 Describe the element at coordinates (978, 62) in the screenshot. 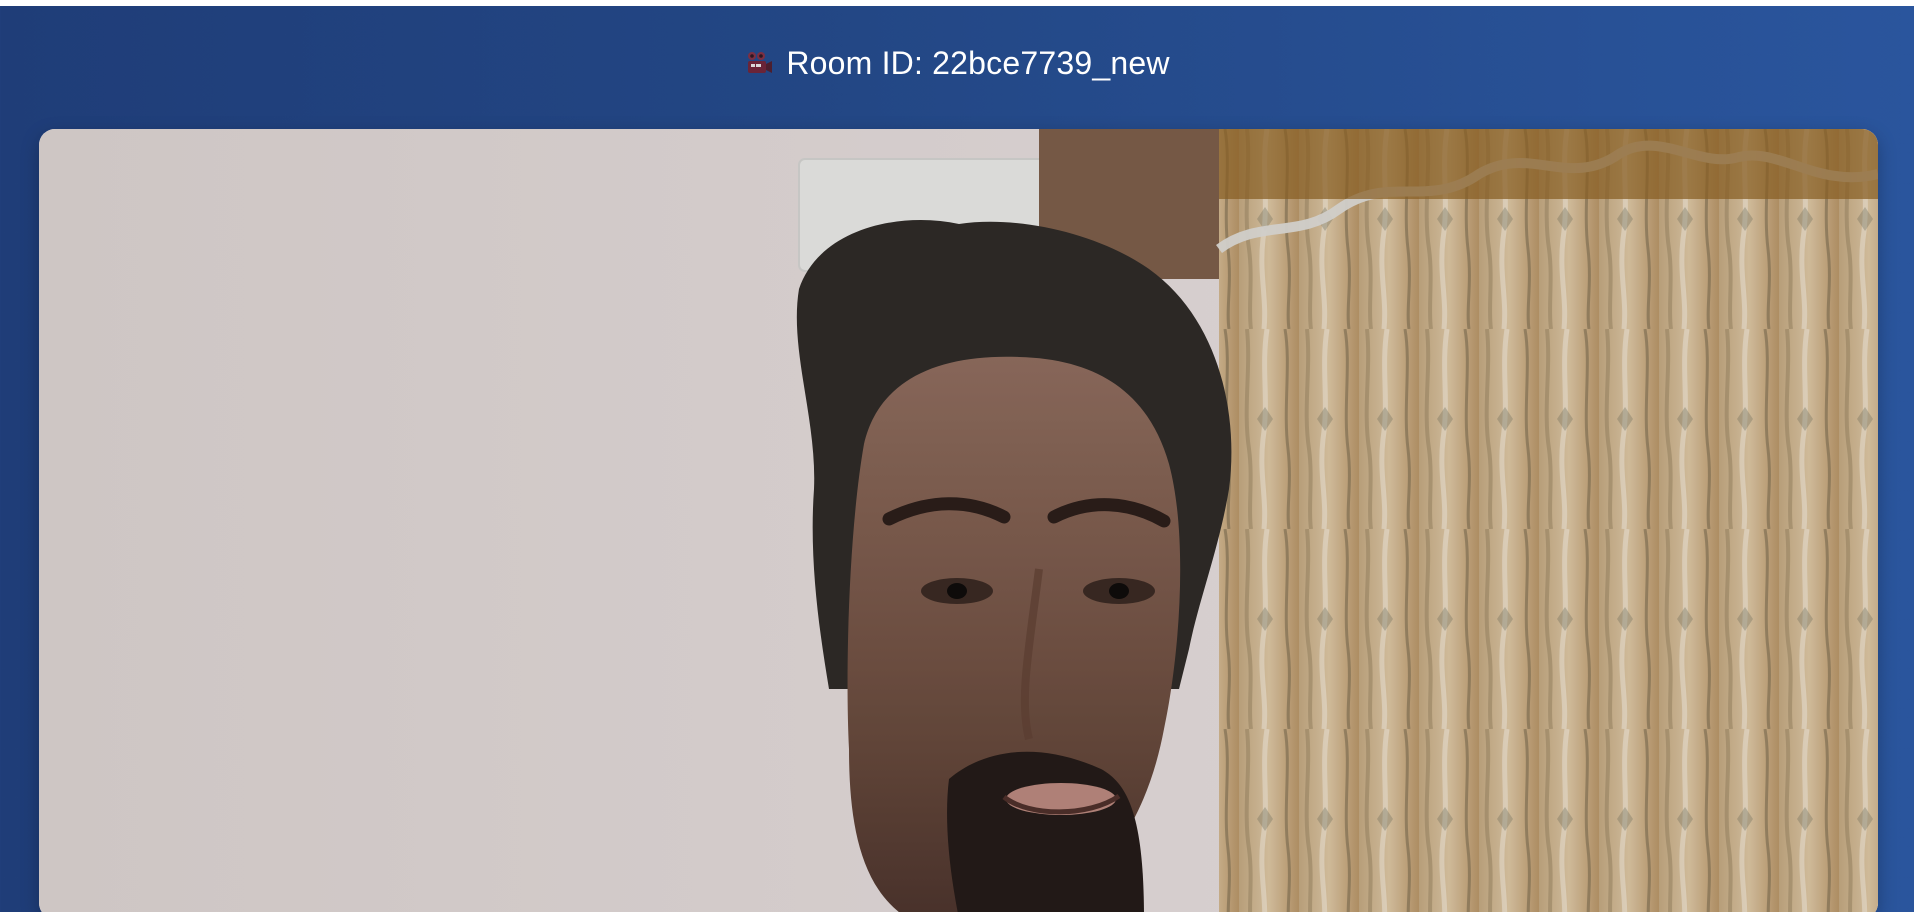

I see `page-title: Room ID: 22bce7739_new` at that location.